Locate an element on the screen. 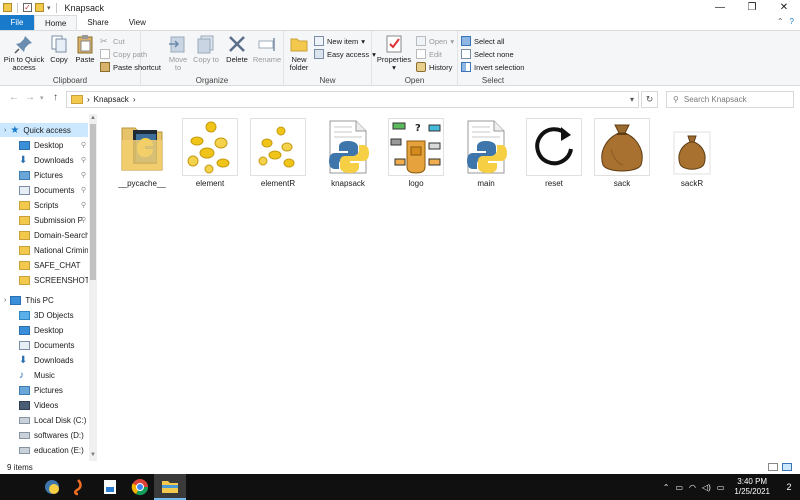 This screenshot has width=800, height=500. up-button: ↑ is located at coordinates (55, 97).